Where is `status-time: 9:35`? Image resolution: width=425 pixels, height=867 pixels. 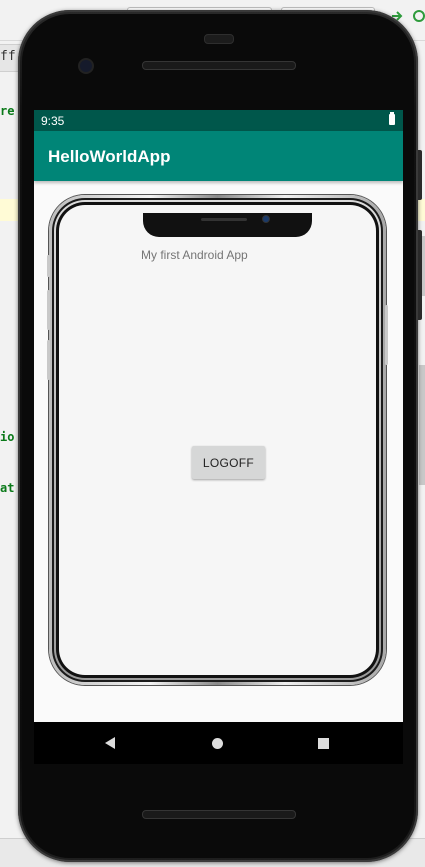
status-time: 9:35 is located at coordinates (53, 121).